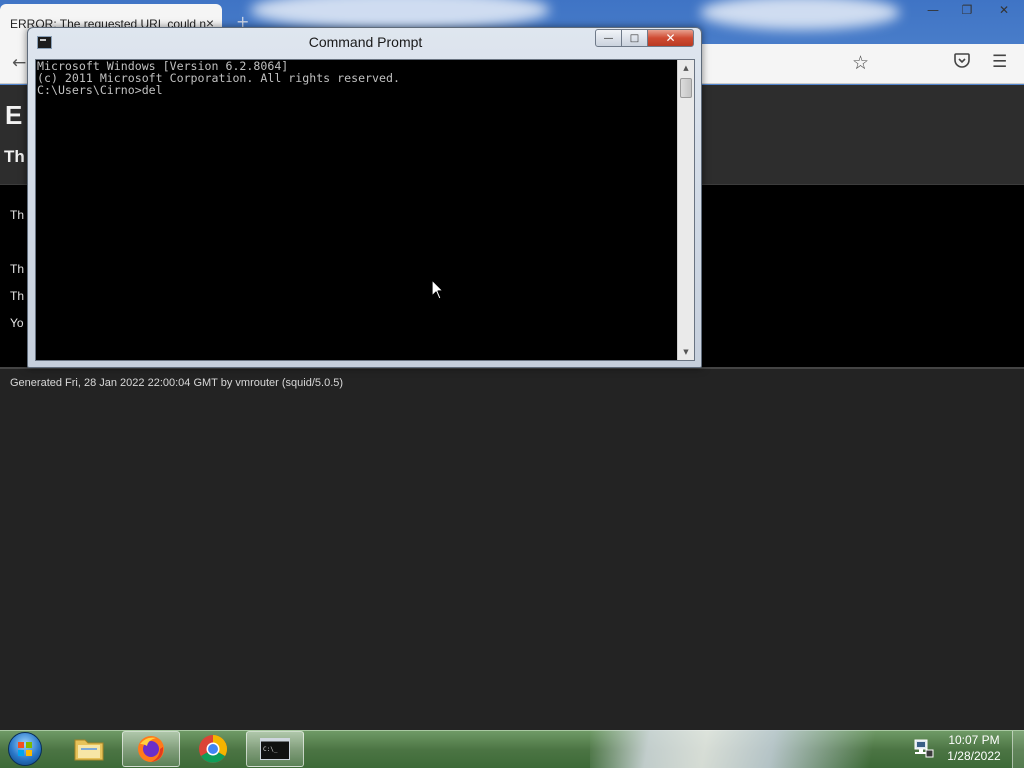  I want to click on maximize-button: □, so click(634, 38).